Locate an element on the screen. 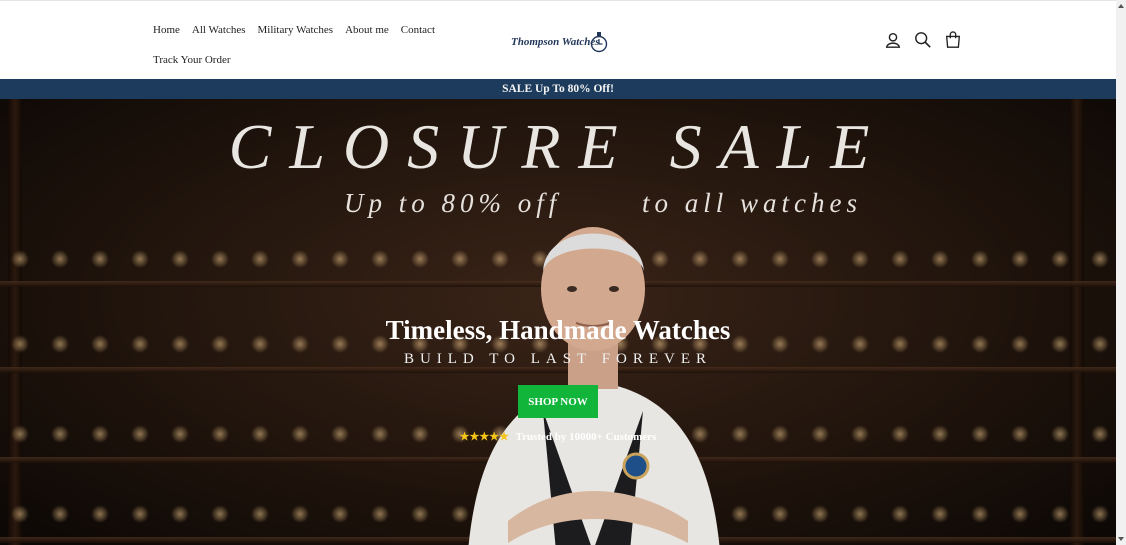 Image resolution: width=1126 pixels, height=545 pixels. shop-now-button: SHOP NOW is located at coordinates (558, 401).